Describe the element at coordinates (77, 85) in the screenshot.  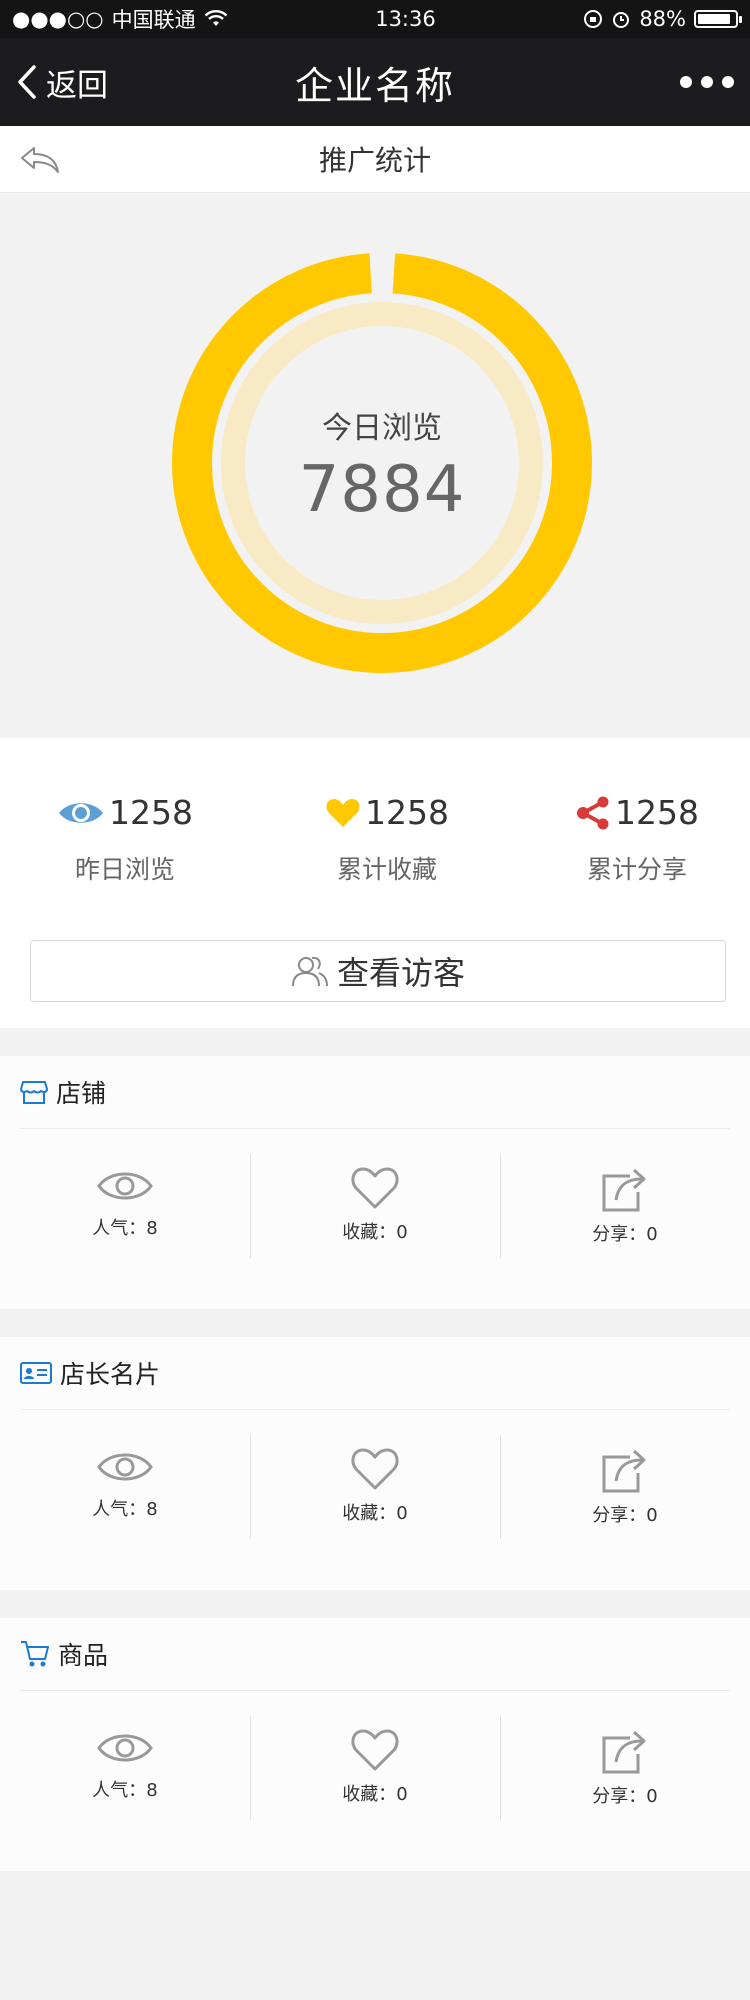
I see `back-label: 返回` at that location.